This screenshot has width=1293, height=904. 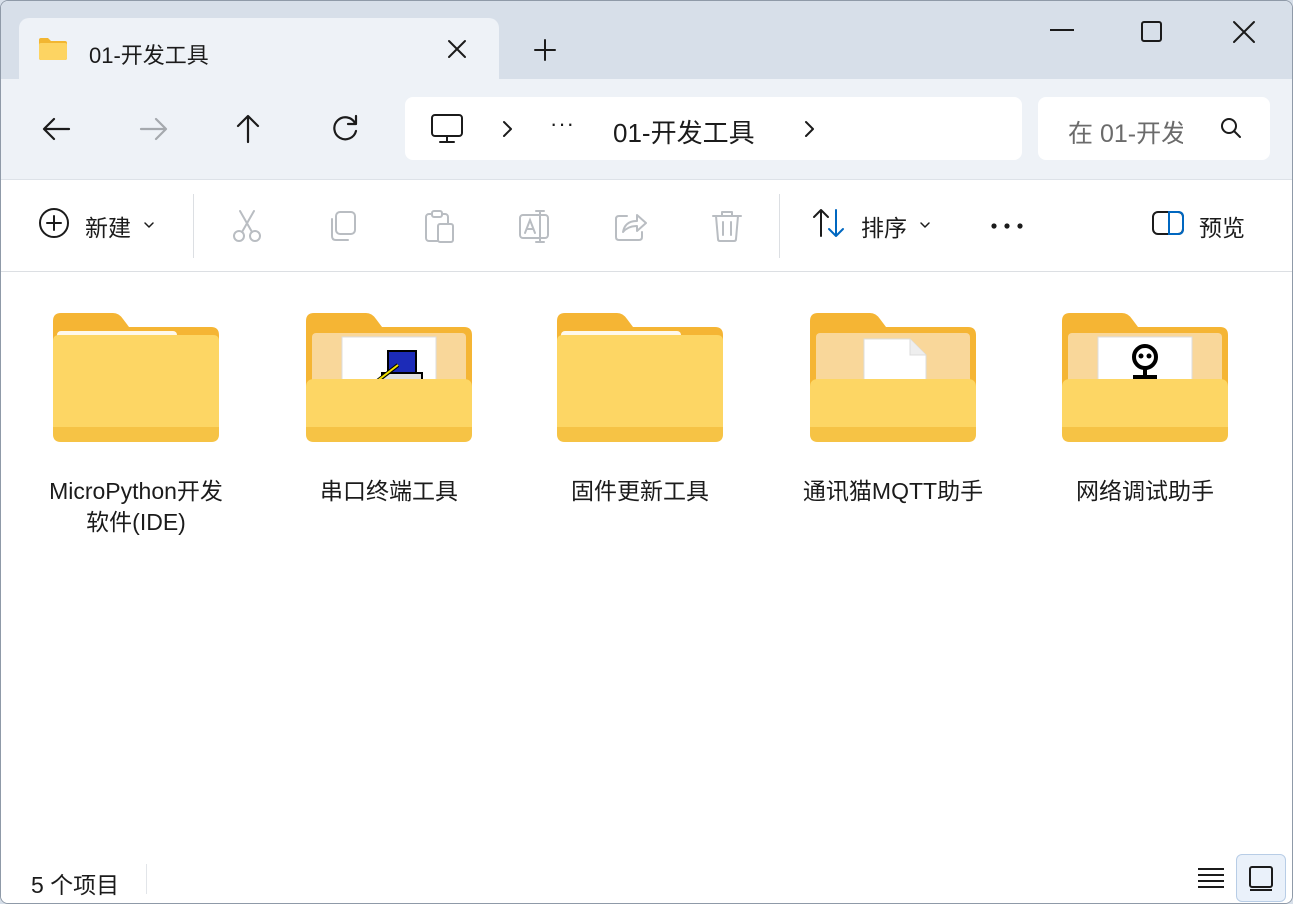 What do you see at coordinates (1125, 132) in the screenshot?
I see `search-input: 在 01-开发工具 中搜索` at bounding box center [1125, 132].